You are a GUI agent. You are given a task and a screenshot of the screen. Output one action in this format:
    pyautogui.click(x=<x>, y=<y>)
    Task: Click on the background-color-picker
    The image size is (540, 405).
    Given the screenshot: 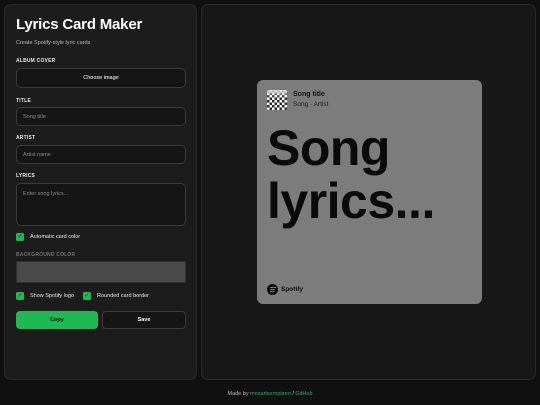 What is the action you would take?
    pyautogui.click(x=101, y=272)
    